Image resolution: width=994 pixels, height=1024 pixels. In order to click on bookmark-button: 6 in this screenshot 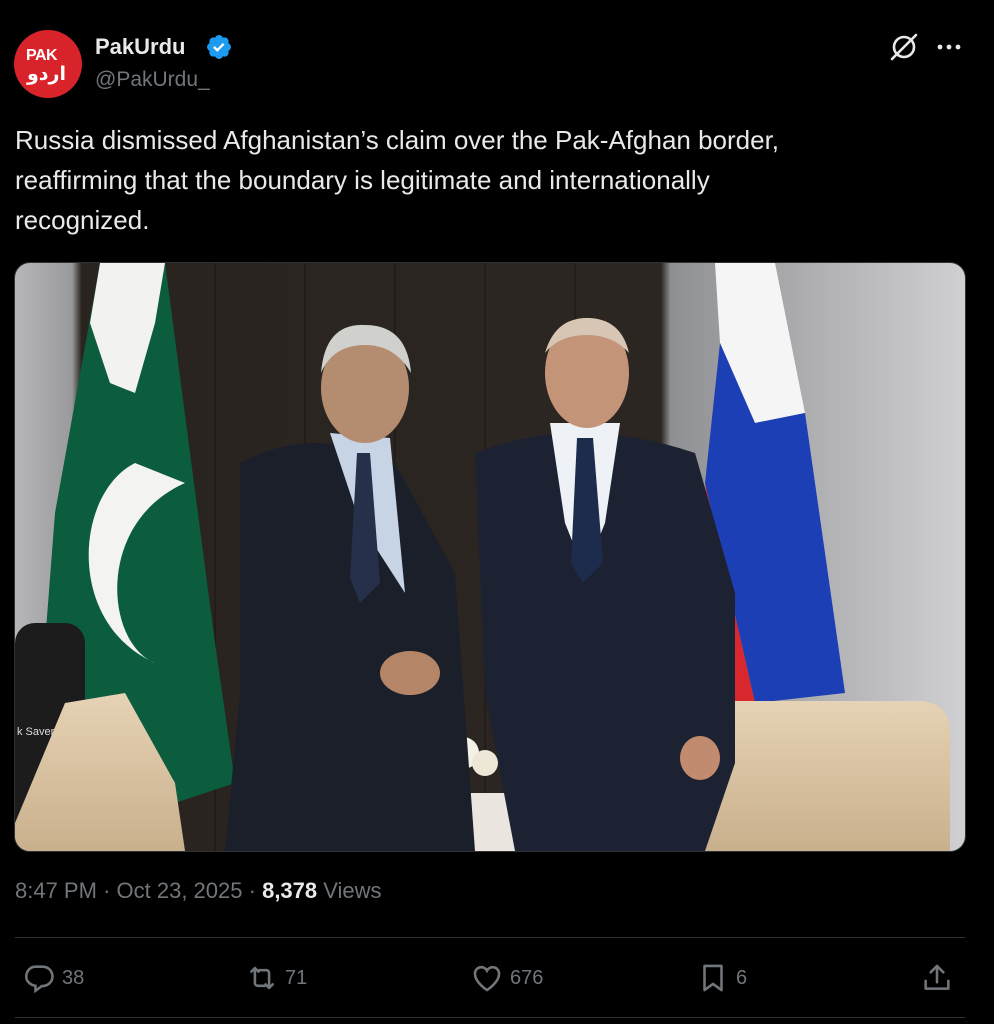, I will do `click(721, 978)`.